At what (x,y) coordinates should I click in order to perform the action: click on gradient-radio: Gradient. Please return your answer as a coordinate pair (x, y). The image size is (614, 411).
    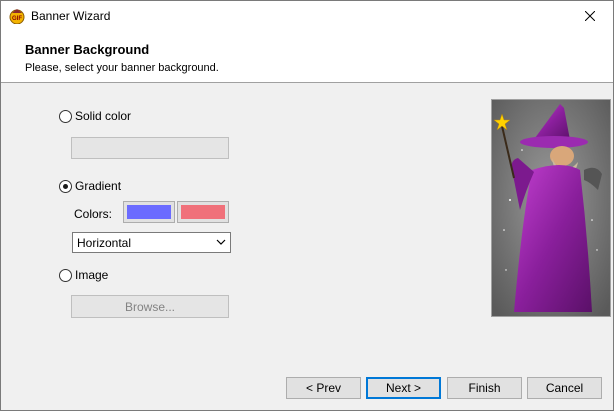
    Looking at the image, I should click on (90, 186).